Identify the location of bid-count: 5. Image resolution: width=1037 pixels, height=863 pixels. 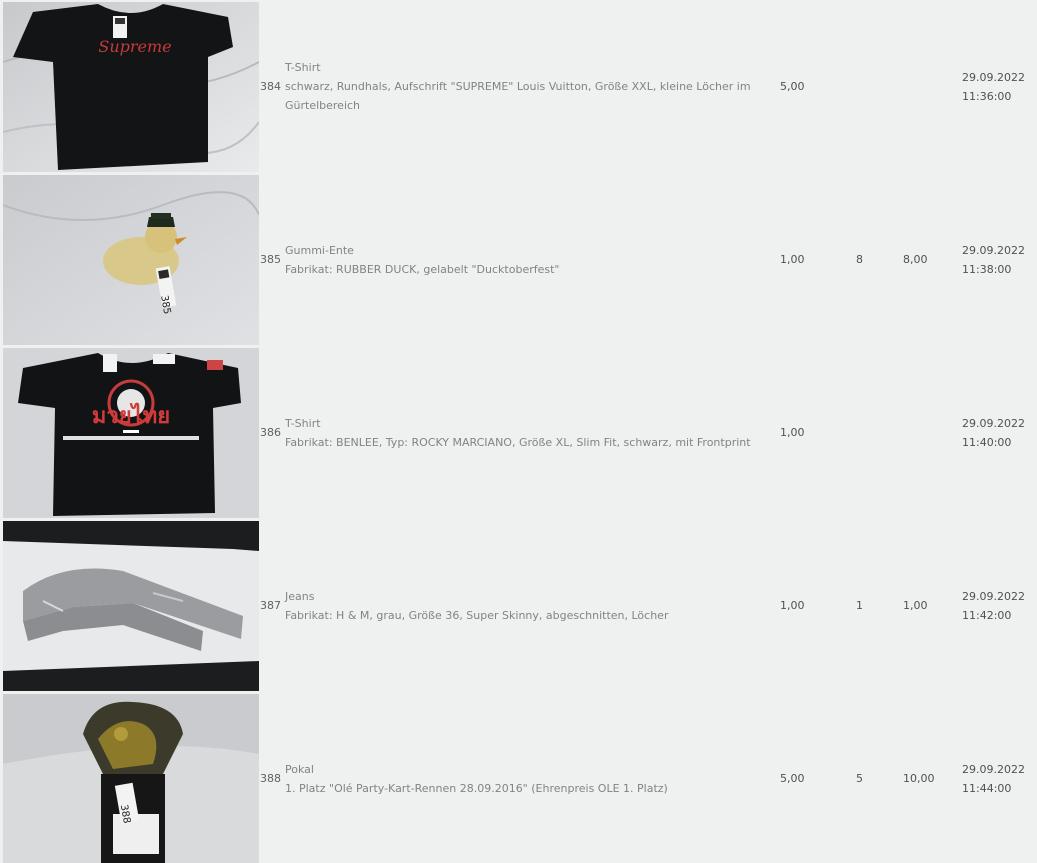
(859, 778).